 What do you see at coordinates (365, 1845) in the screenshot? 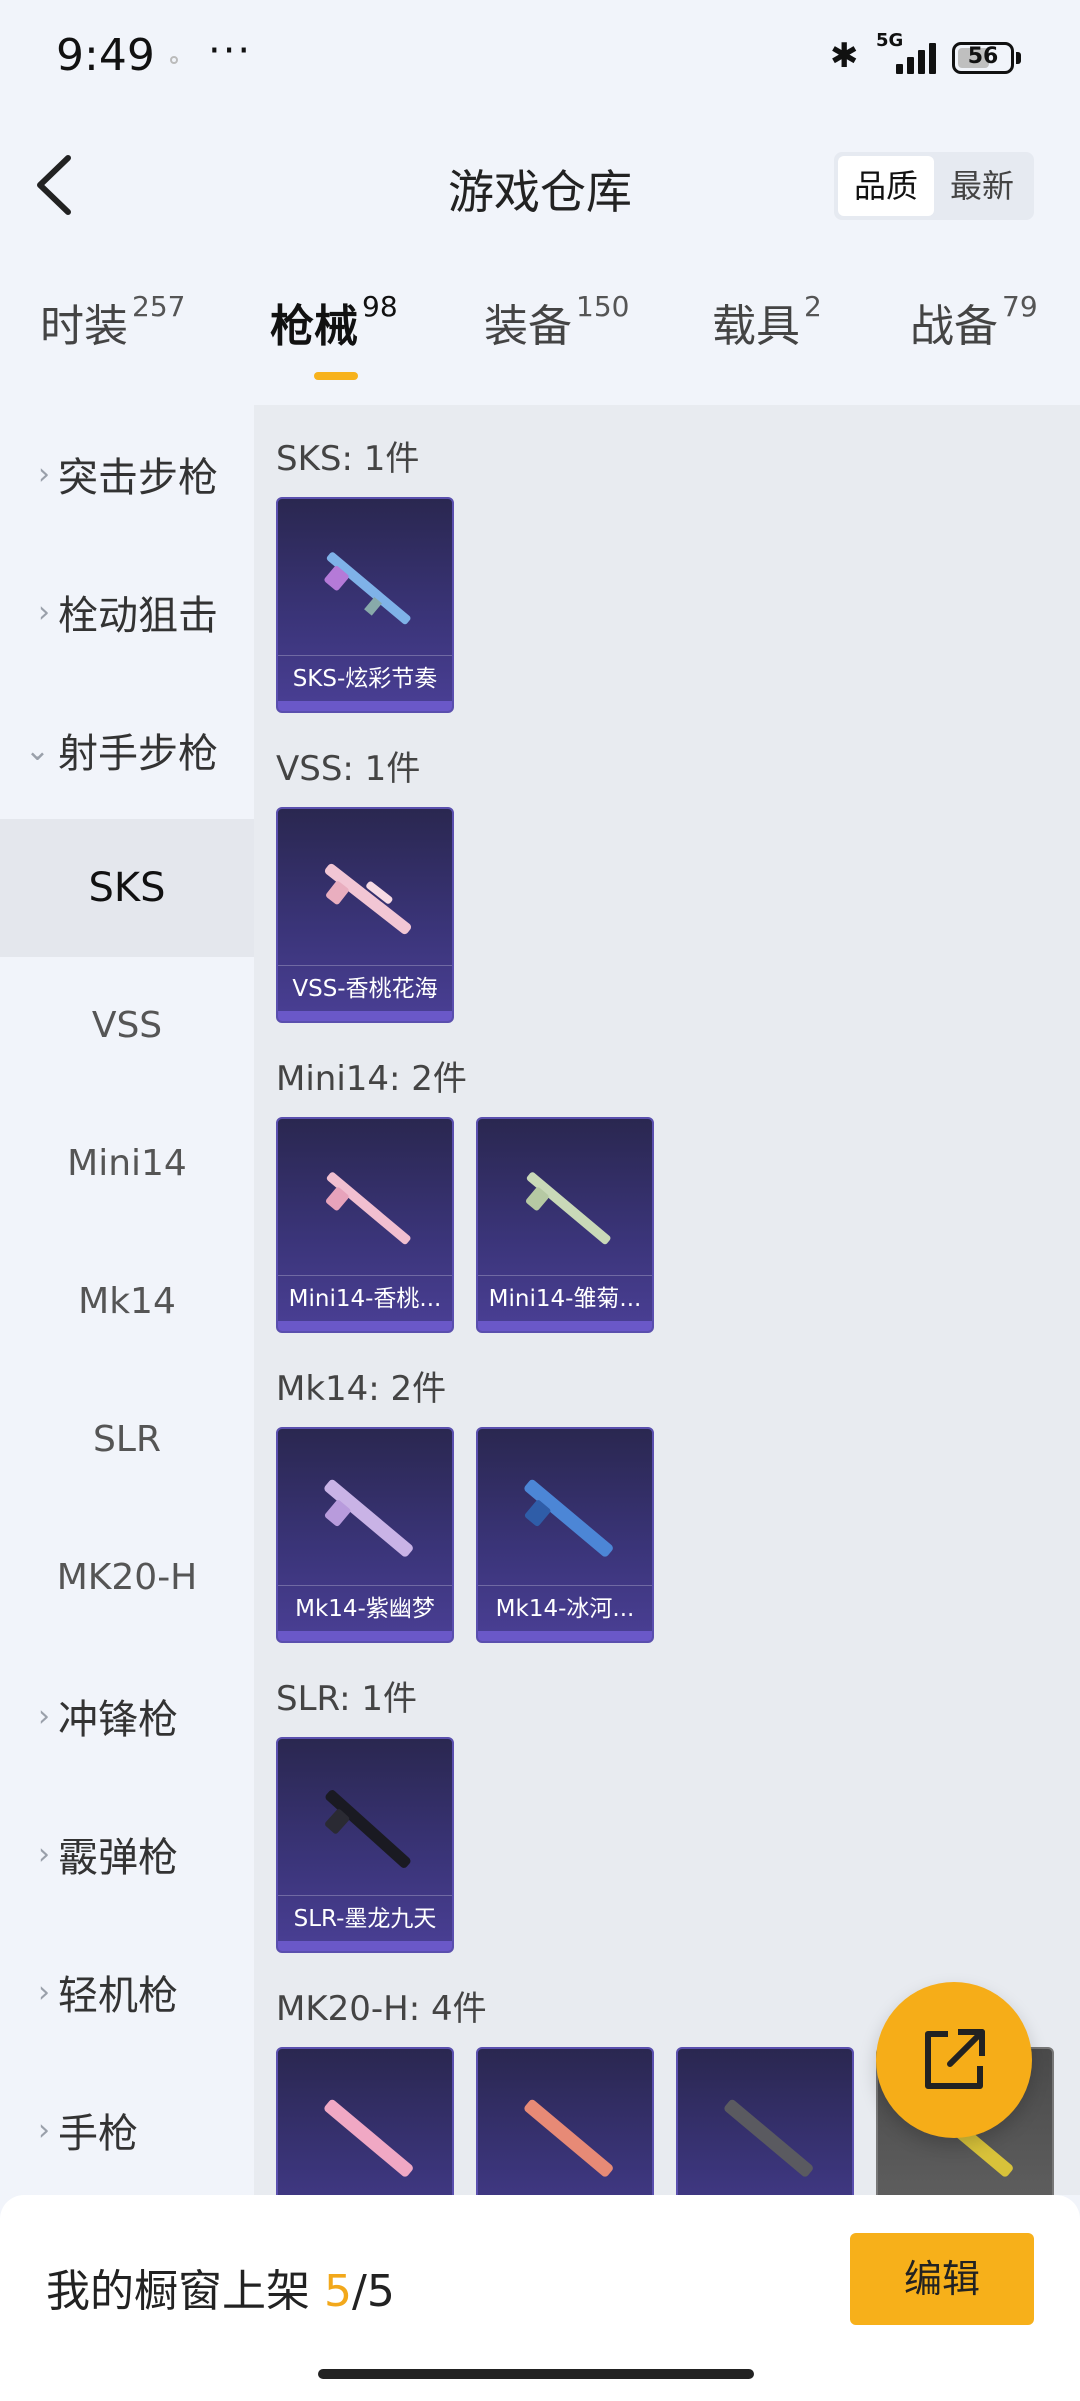
I see `weapon-card: SLR-墨龙九天` at bounding box center [365, 1845].